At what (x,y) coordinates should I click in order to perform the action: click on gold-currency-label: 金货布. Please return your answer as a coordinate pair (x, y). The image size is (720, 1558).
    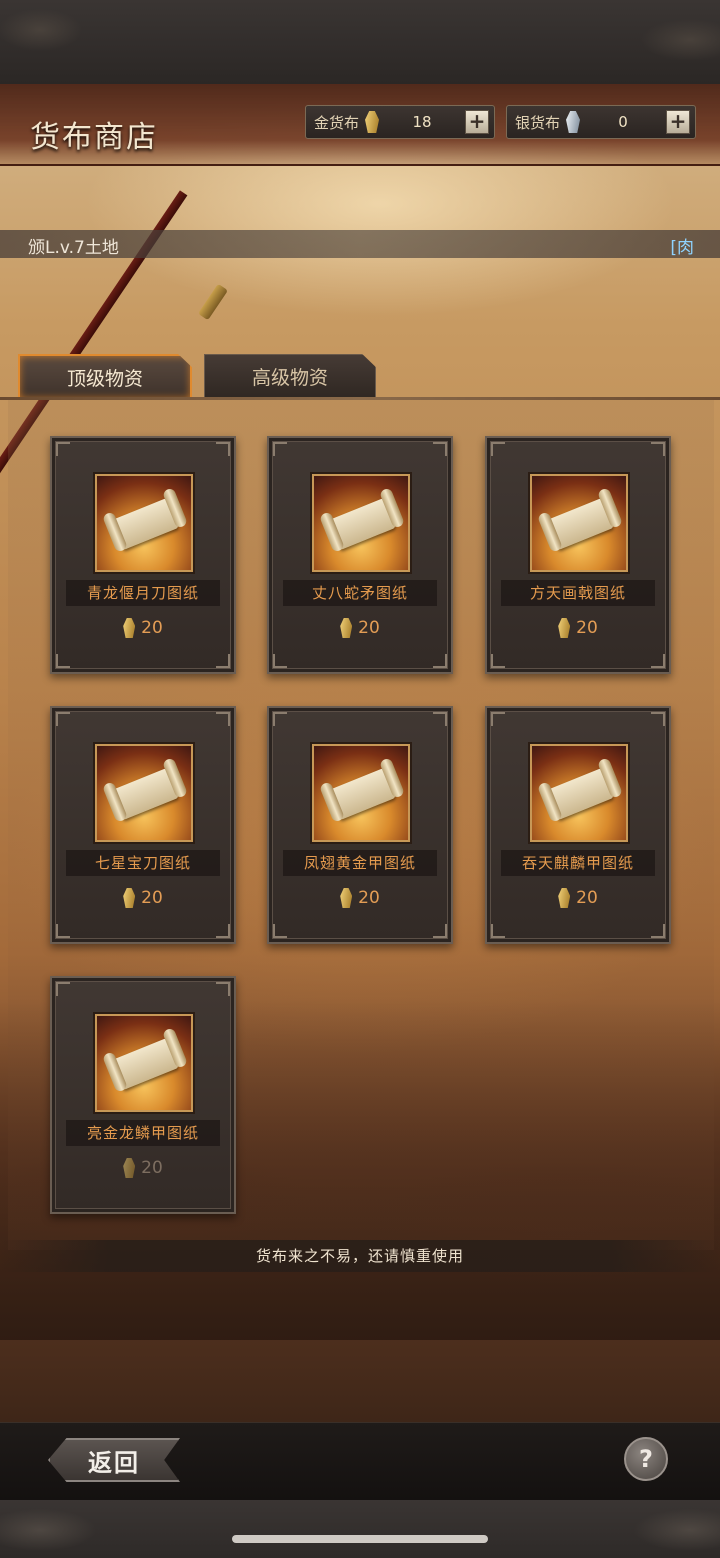
    Looking at the image, I should click on (337, 122).